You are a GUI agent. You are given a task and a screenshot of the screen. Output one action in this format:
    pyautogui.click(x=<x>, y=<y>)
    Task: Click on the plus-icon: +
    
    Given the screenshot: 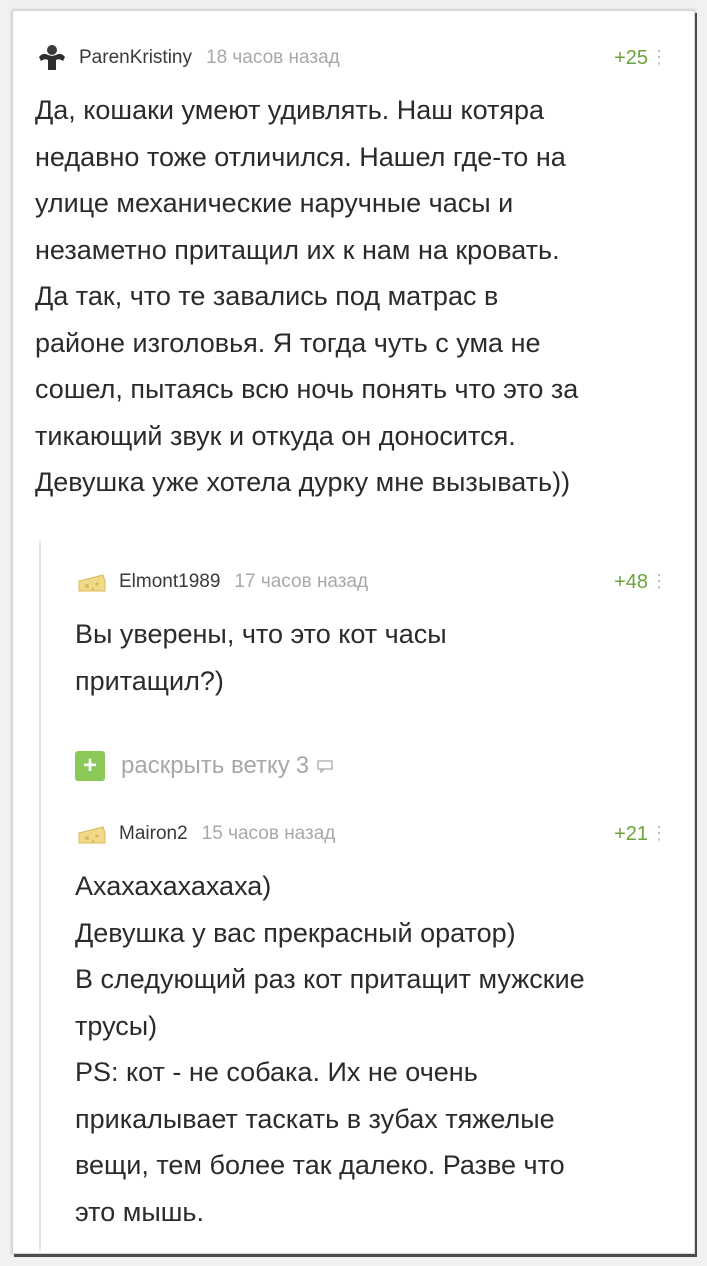 What is the action you would take?
    pyautogui.click(x=90, y=766)
    